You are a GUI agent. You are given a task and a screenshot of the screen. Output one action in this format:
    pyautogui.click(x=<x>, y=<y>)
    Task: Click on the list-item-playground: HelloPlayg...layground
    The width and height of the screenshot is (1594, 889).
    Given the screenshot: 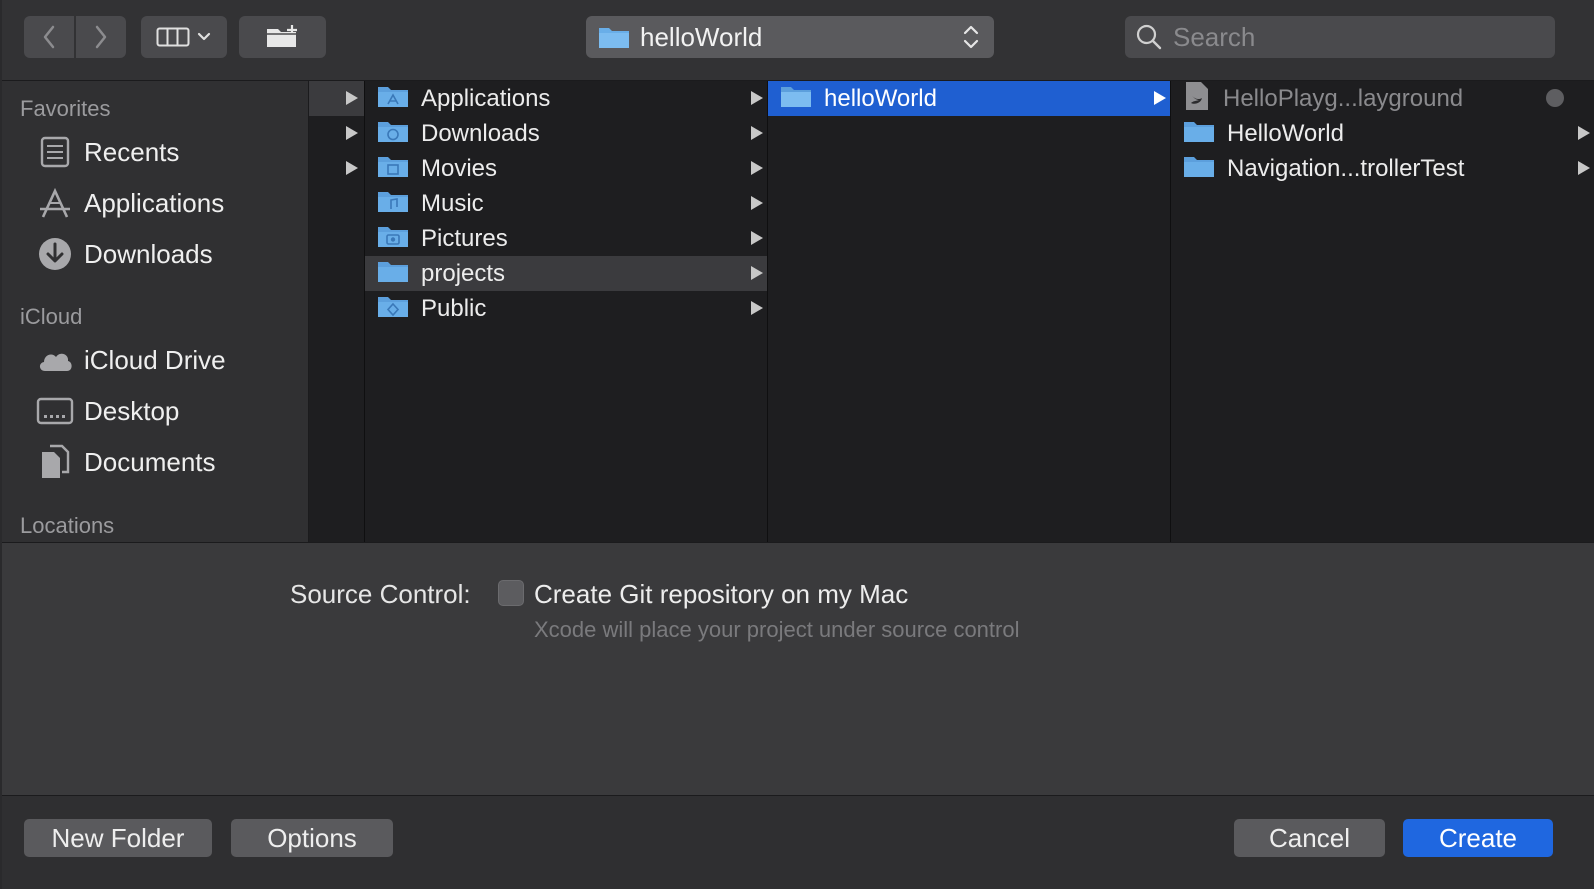 What is the action you would take?
    pyautogui.click(x=1382, y=98)
    